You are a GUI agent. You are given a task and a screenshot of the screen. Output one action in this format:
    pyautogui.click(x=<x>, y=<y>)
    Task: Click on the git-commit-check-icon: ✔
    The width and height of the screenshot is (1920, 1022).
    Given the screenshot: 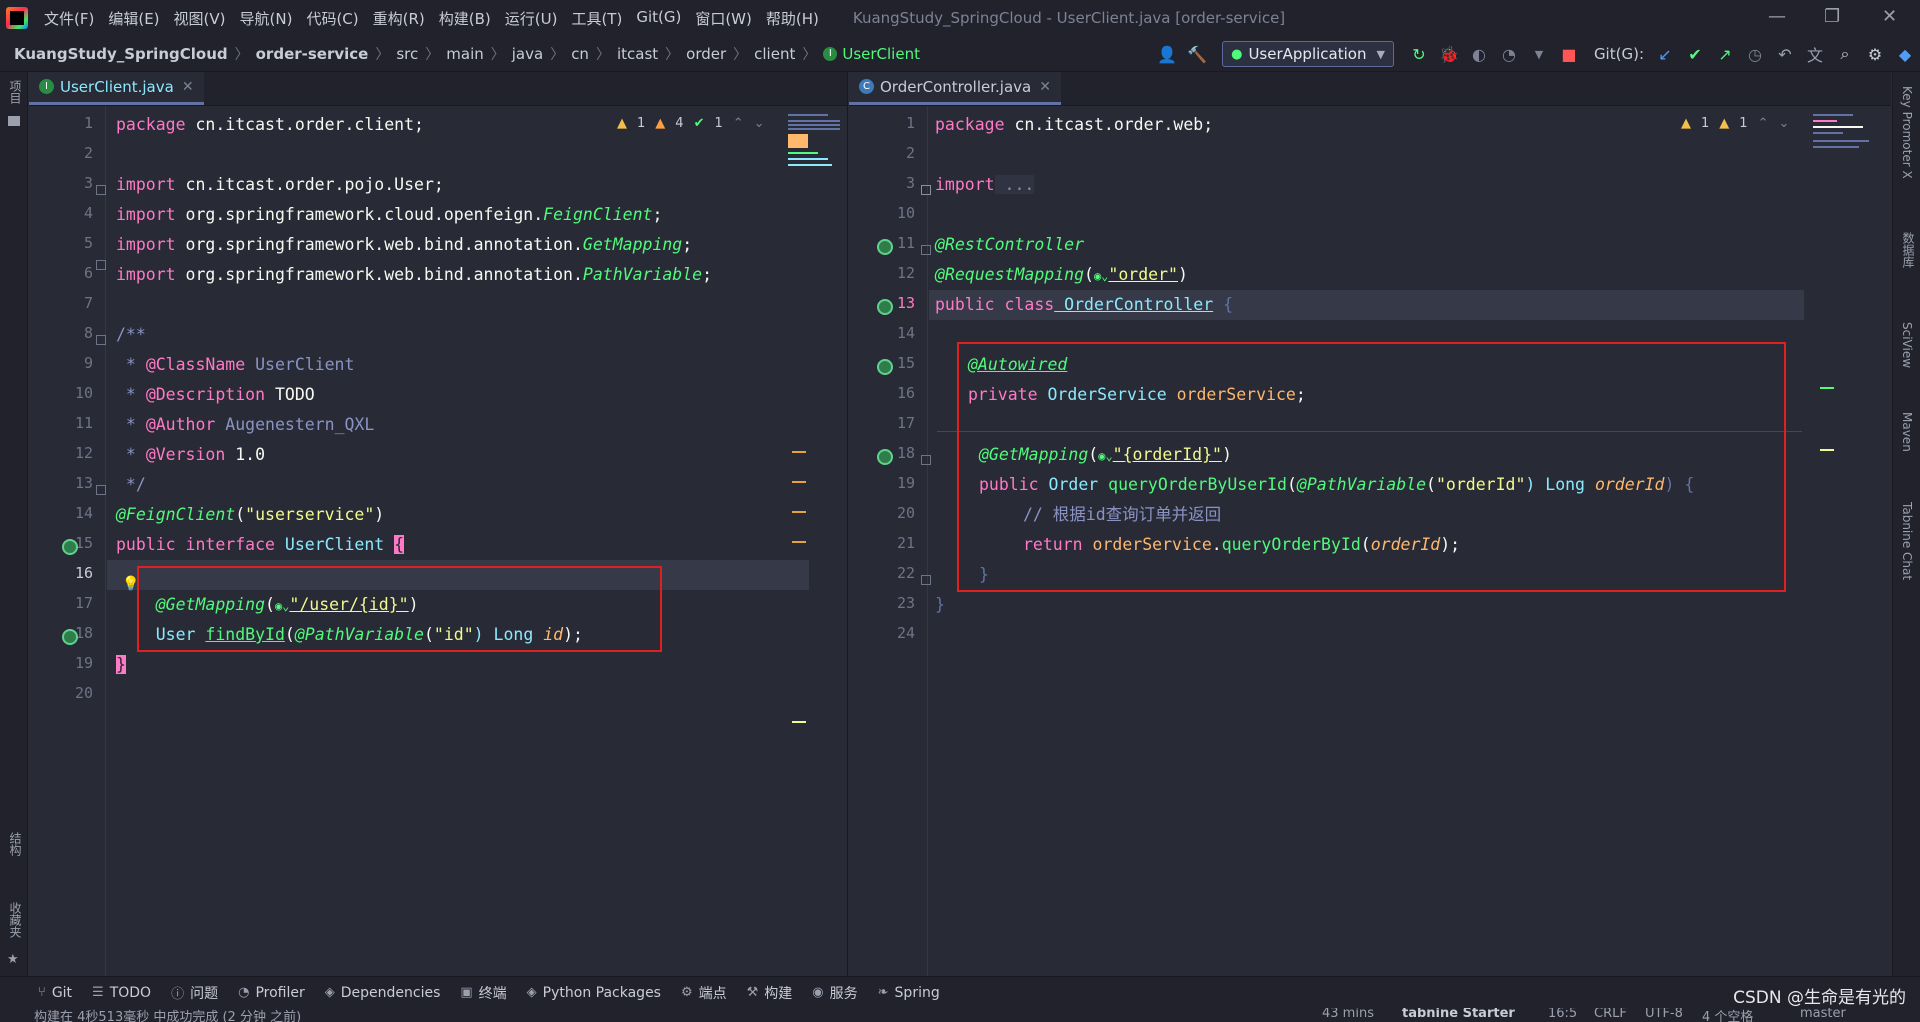 What is the action you would take?
    pyautogui.click(x=1695, y=54)
    